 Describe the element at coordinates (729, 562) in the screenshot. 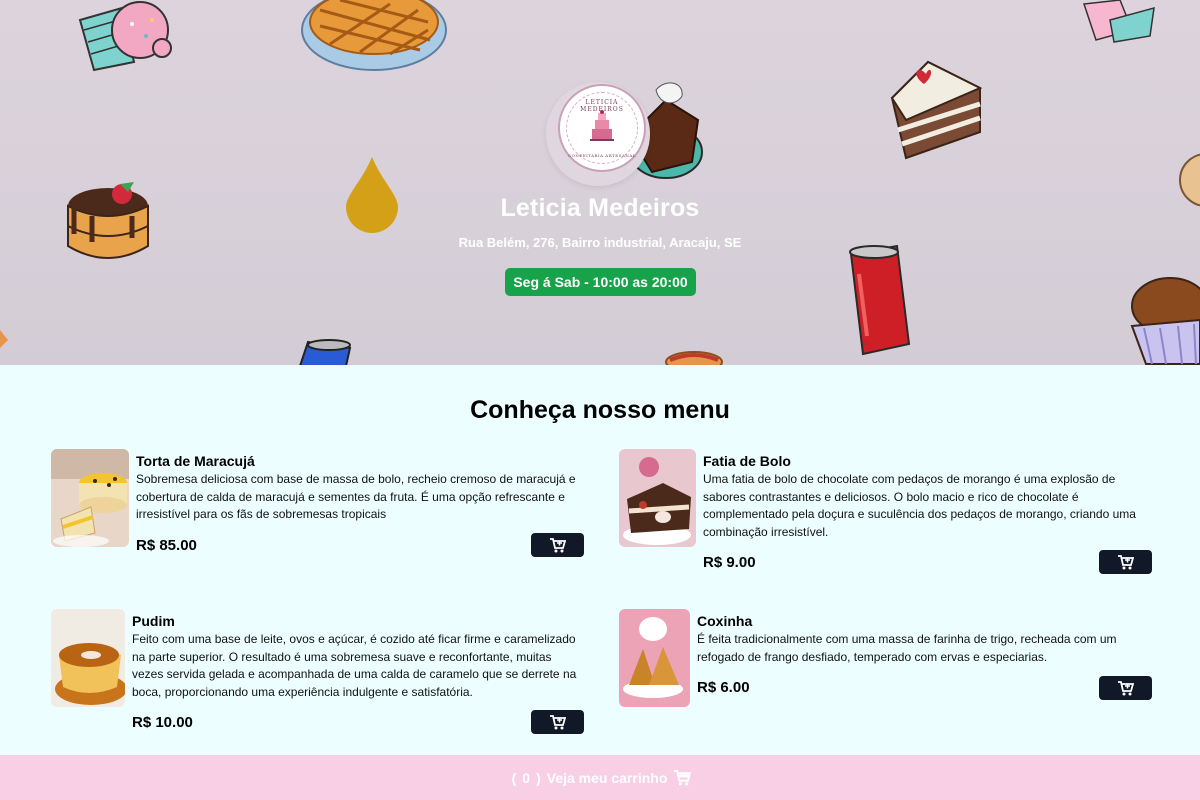

I see `item-price: R$ 9.00` at that location.